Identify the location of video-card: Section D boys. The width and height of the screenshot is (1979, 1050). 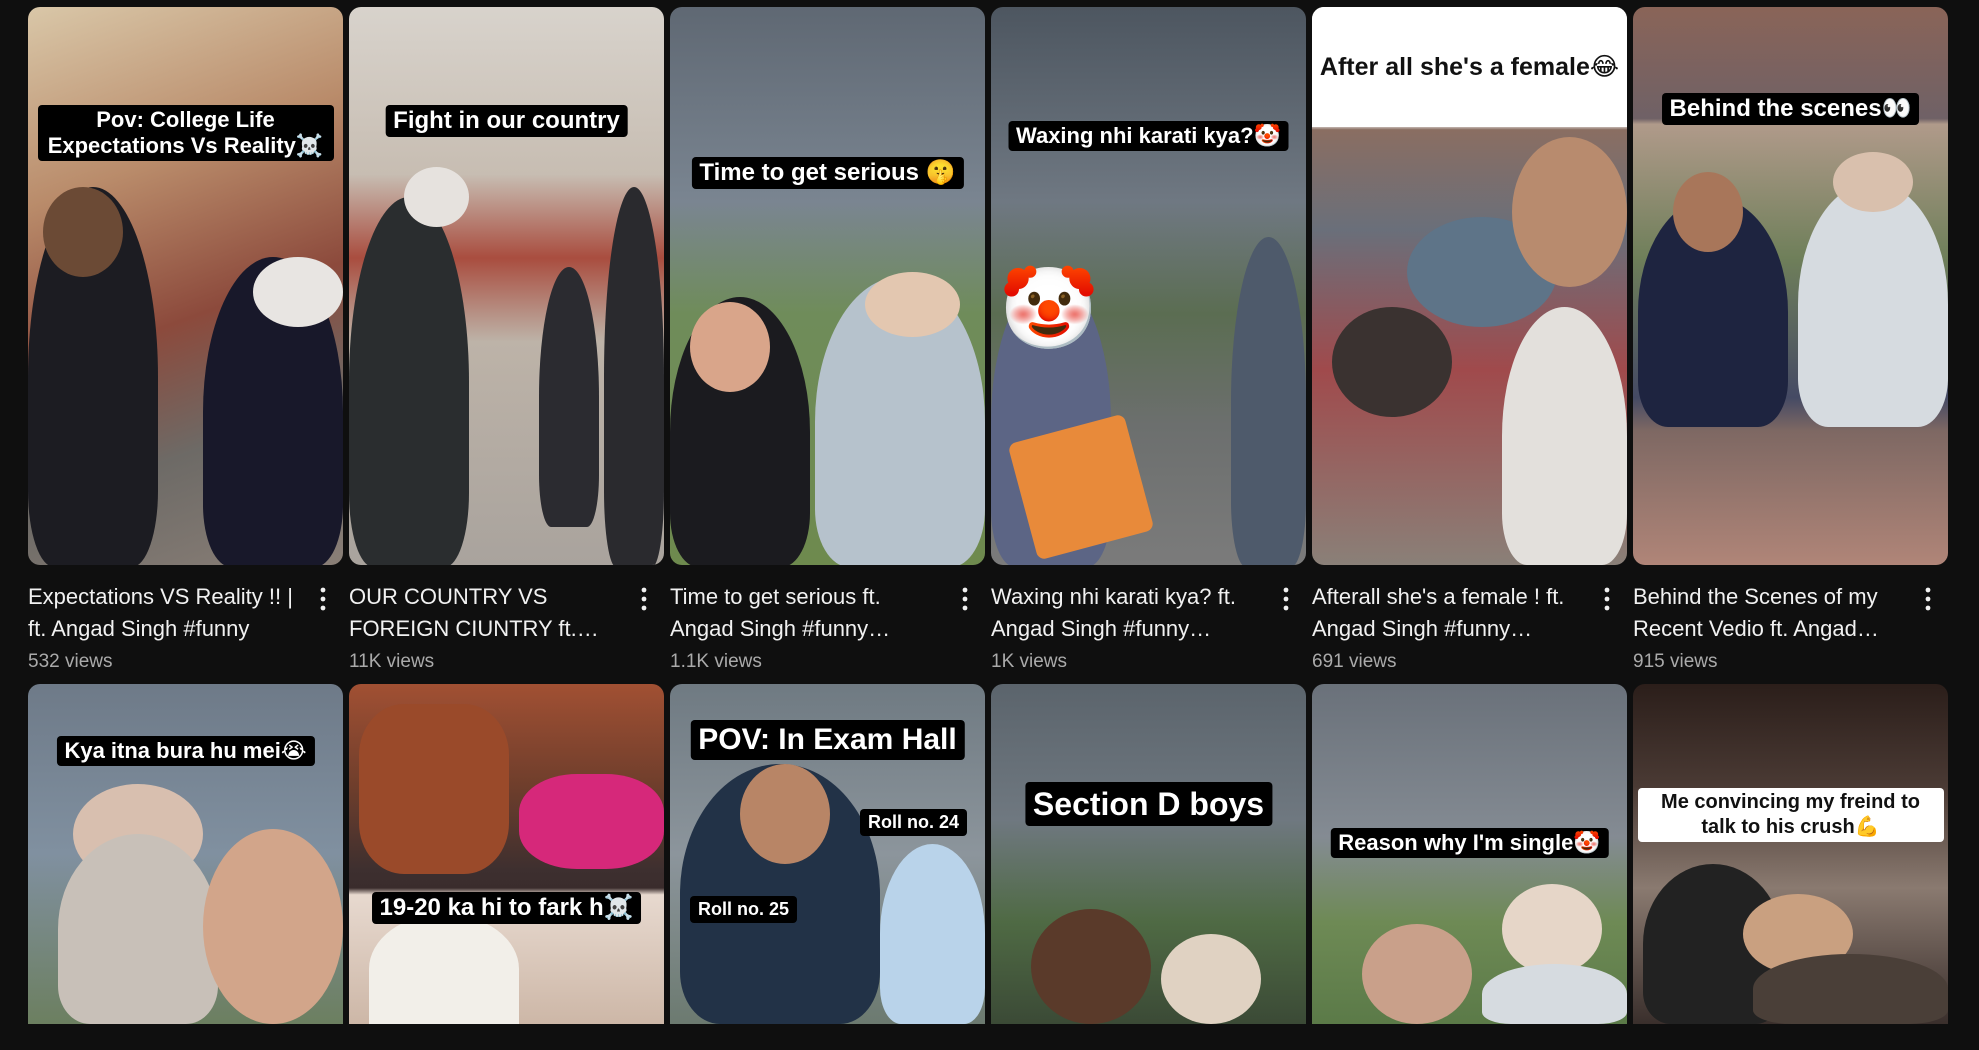
(1148, 854).